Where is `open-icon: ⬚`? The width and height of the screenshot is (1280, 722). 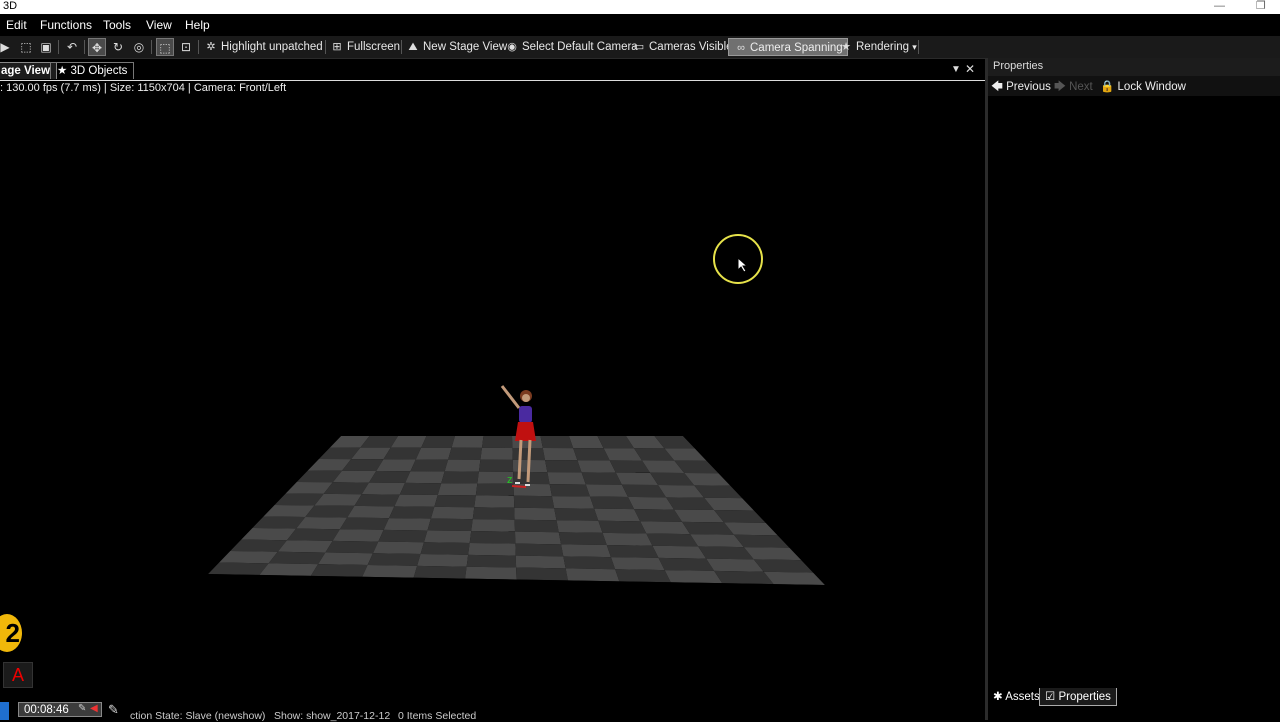
open-icon: ⬚ is located at coordinates (26, 47).